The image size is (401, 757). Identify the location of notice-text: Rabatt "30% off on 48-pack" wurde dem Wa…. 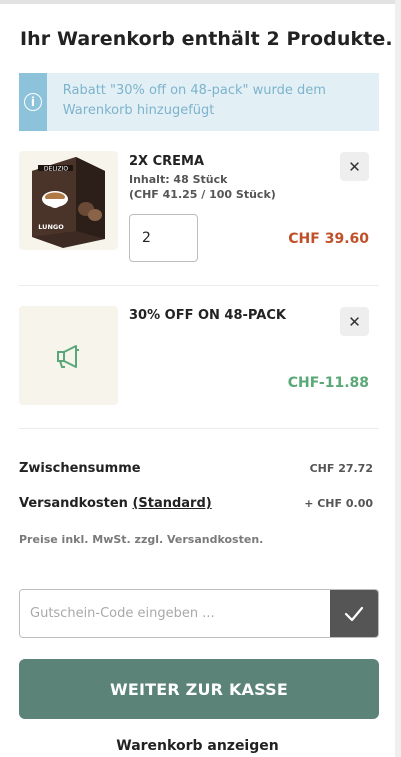
(194, 100).